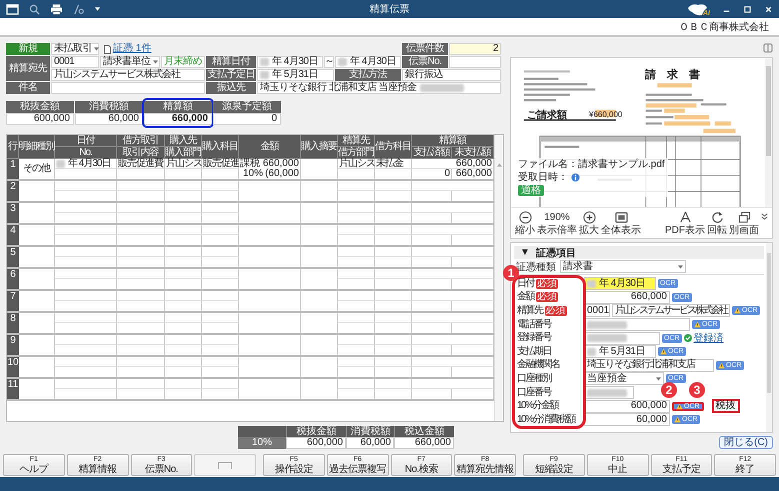  I want to click on received-label: 受取日時：, so click(543, 177).